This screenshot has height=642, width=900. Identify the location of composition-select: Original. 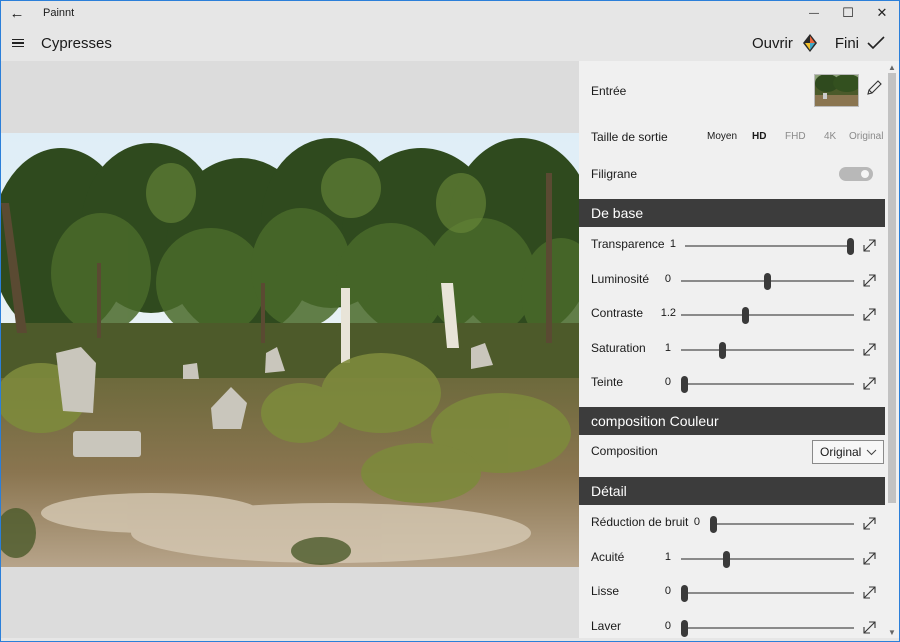
(848, 452).